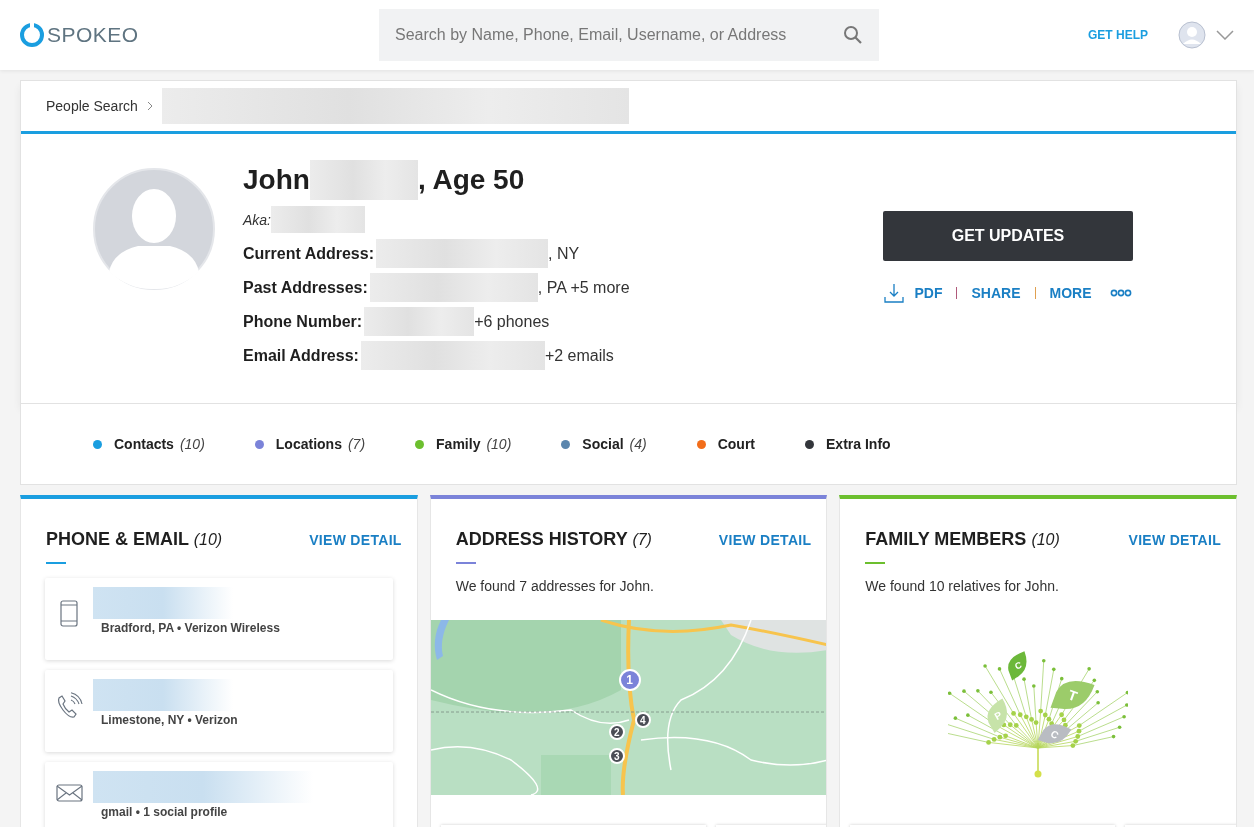 The height and width of the screenshot is (827, 1254). What do you see at coordinates (962, 539) in the screenshot?
I see `card-title: FAMILY MEMBERS (10)` at bounding box center [962, 539].